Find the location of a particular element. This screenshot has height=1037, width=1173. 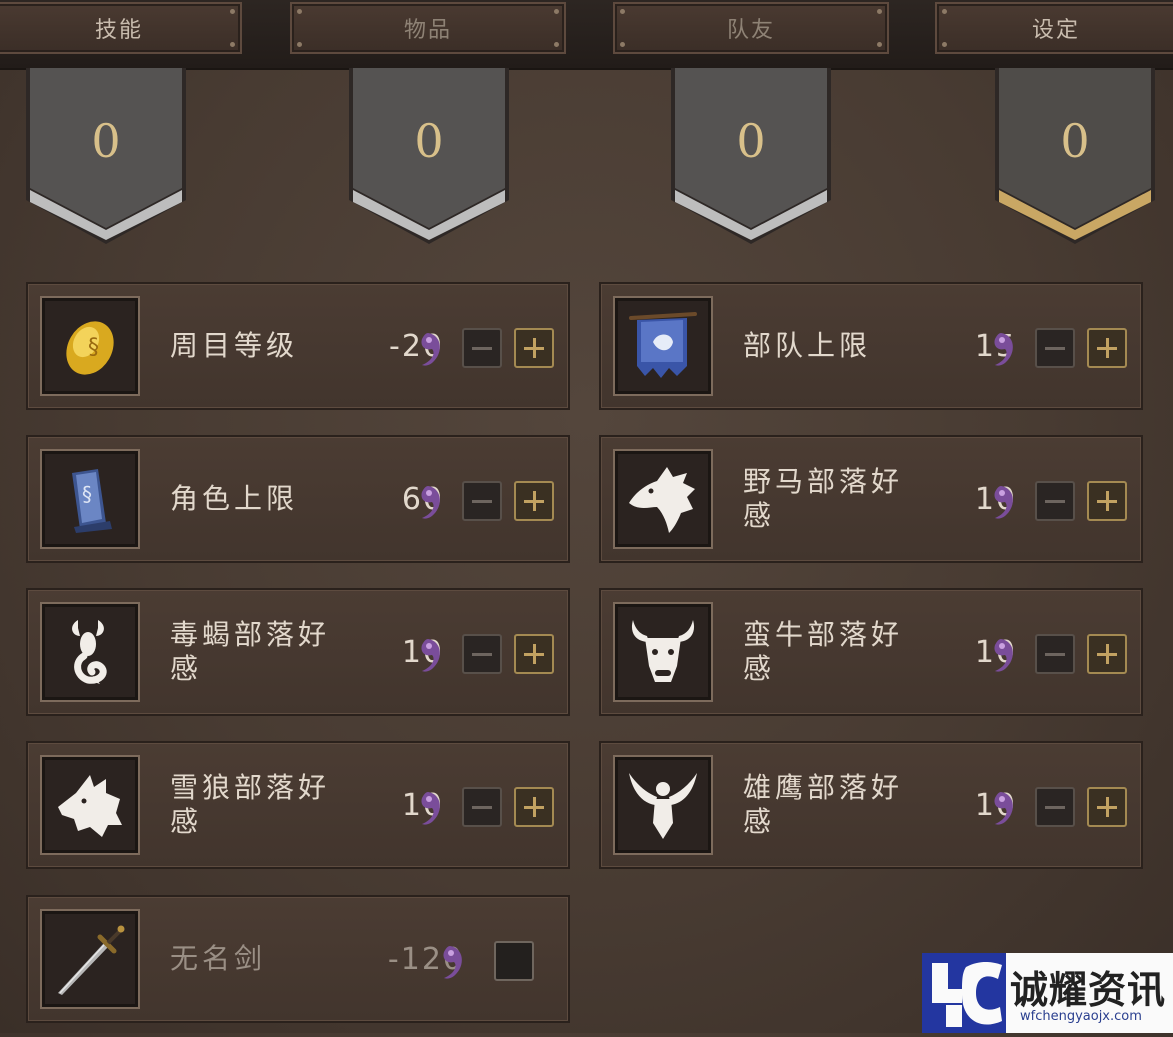

tab-settings-label: 设定 is located at coordinates (1055, 30).